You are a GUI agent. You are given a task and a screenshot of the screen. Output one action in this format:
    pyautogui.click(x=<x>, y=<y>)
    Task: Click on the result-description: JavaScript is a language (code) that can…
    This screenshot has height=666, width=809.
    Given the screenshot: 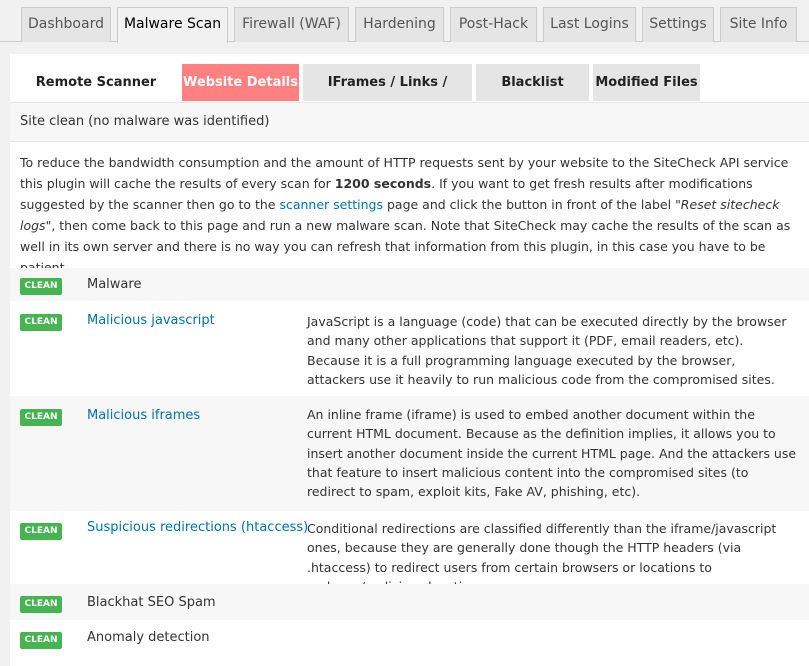 What is the action you would take?
    pyautogui.click(x=547, y=350)
    